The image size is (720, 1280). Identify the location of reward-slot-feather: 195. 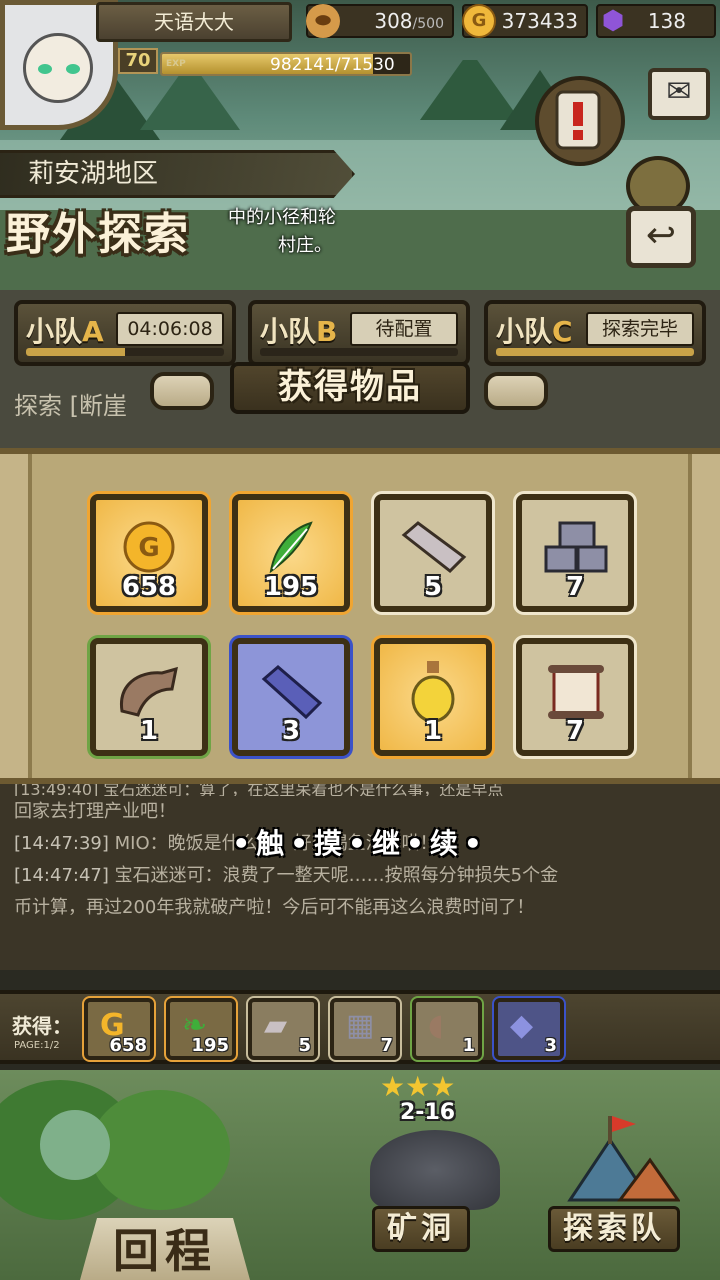
(291, 553).